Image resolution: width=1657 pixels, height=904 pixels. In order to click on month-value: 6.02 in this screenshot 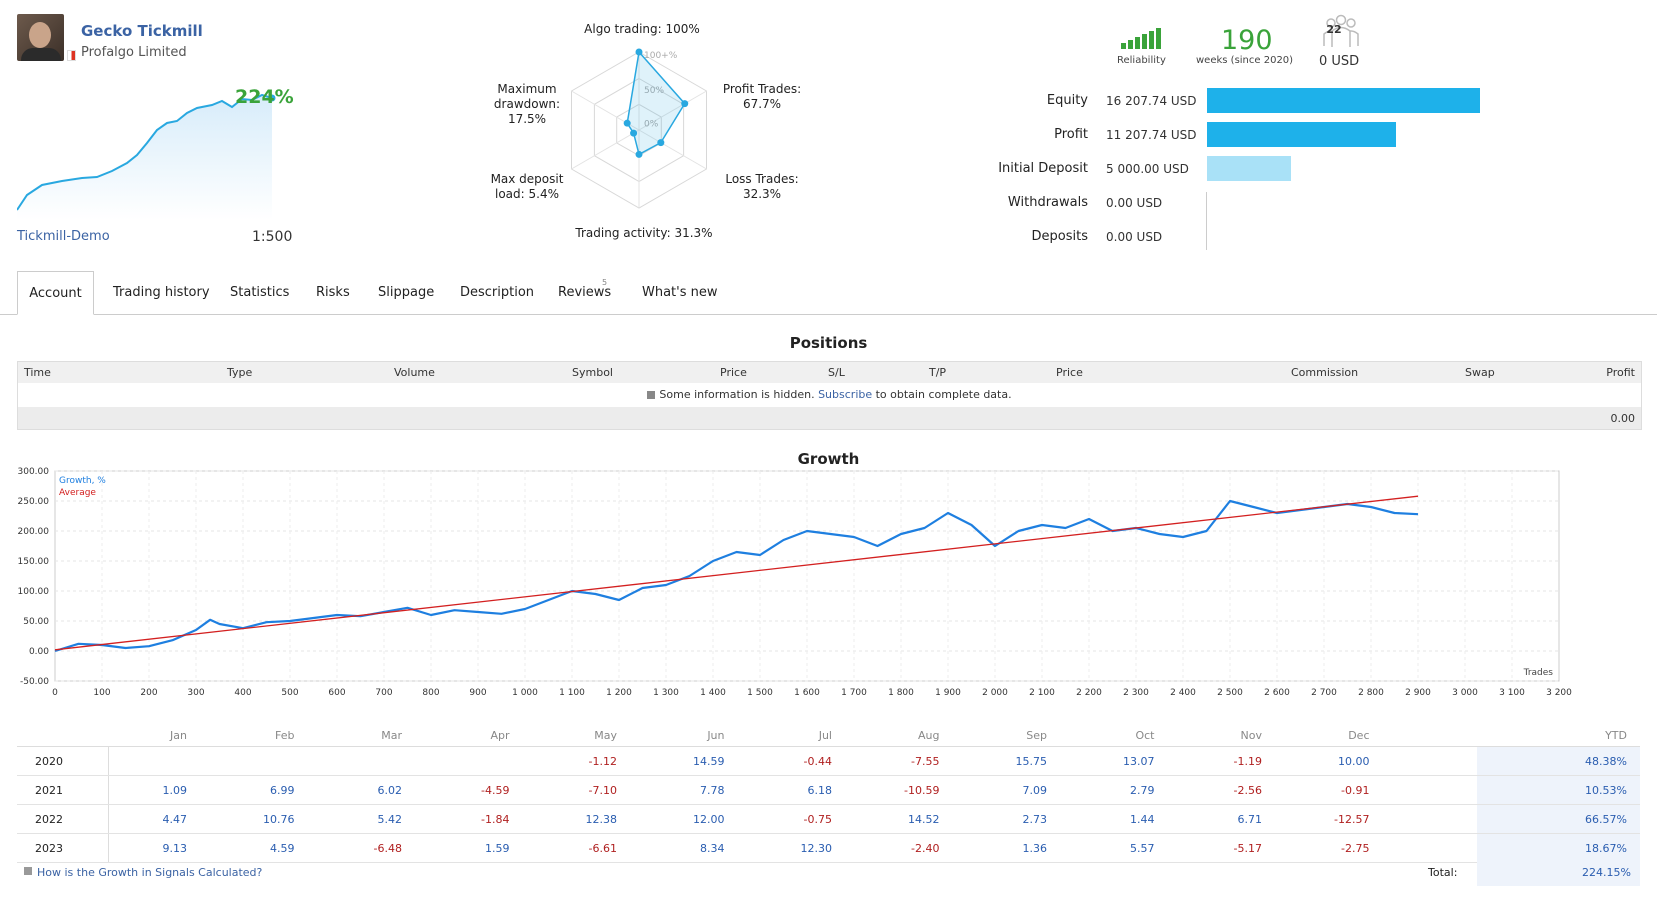, I will do `click(390, 790)`.